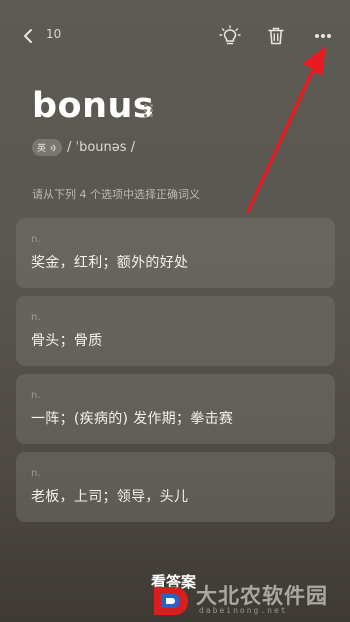 The image size is (350, 622). I want to click on more-horizontal-icon, so click(323, 36).